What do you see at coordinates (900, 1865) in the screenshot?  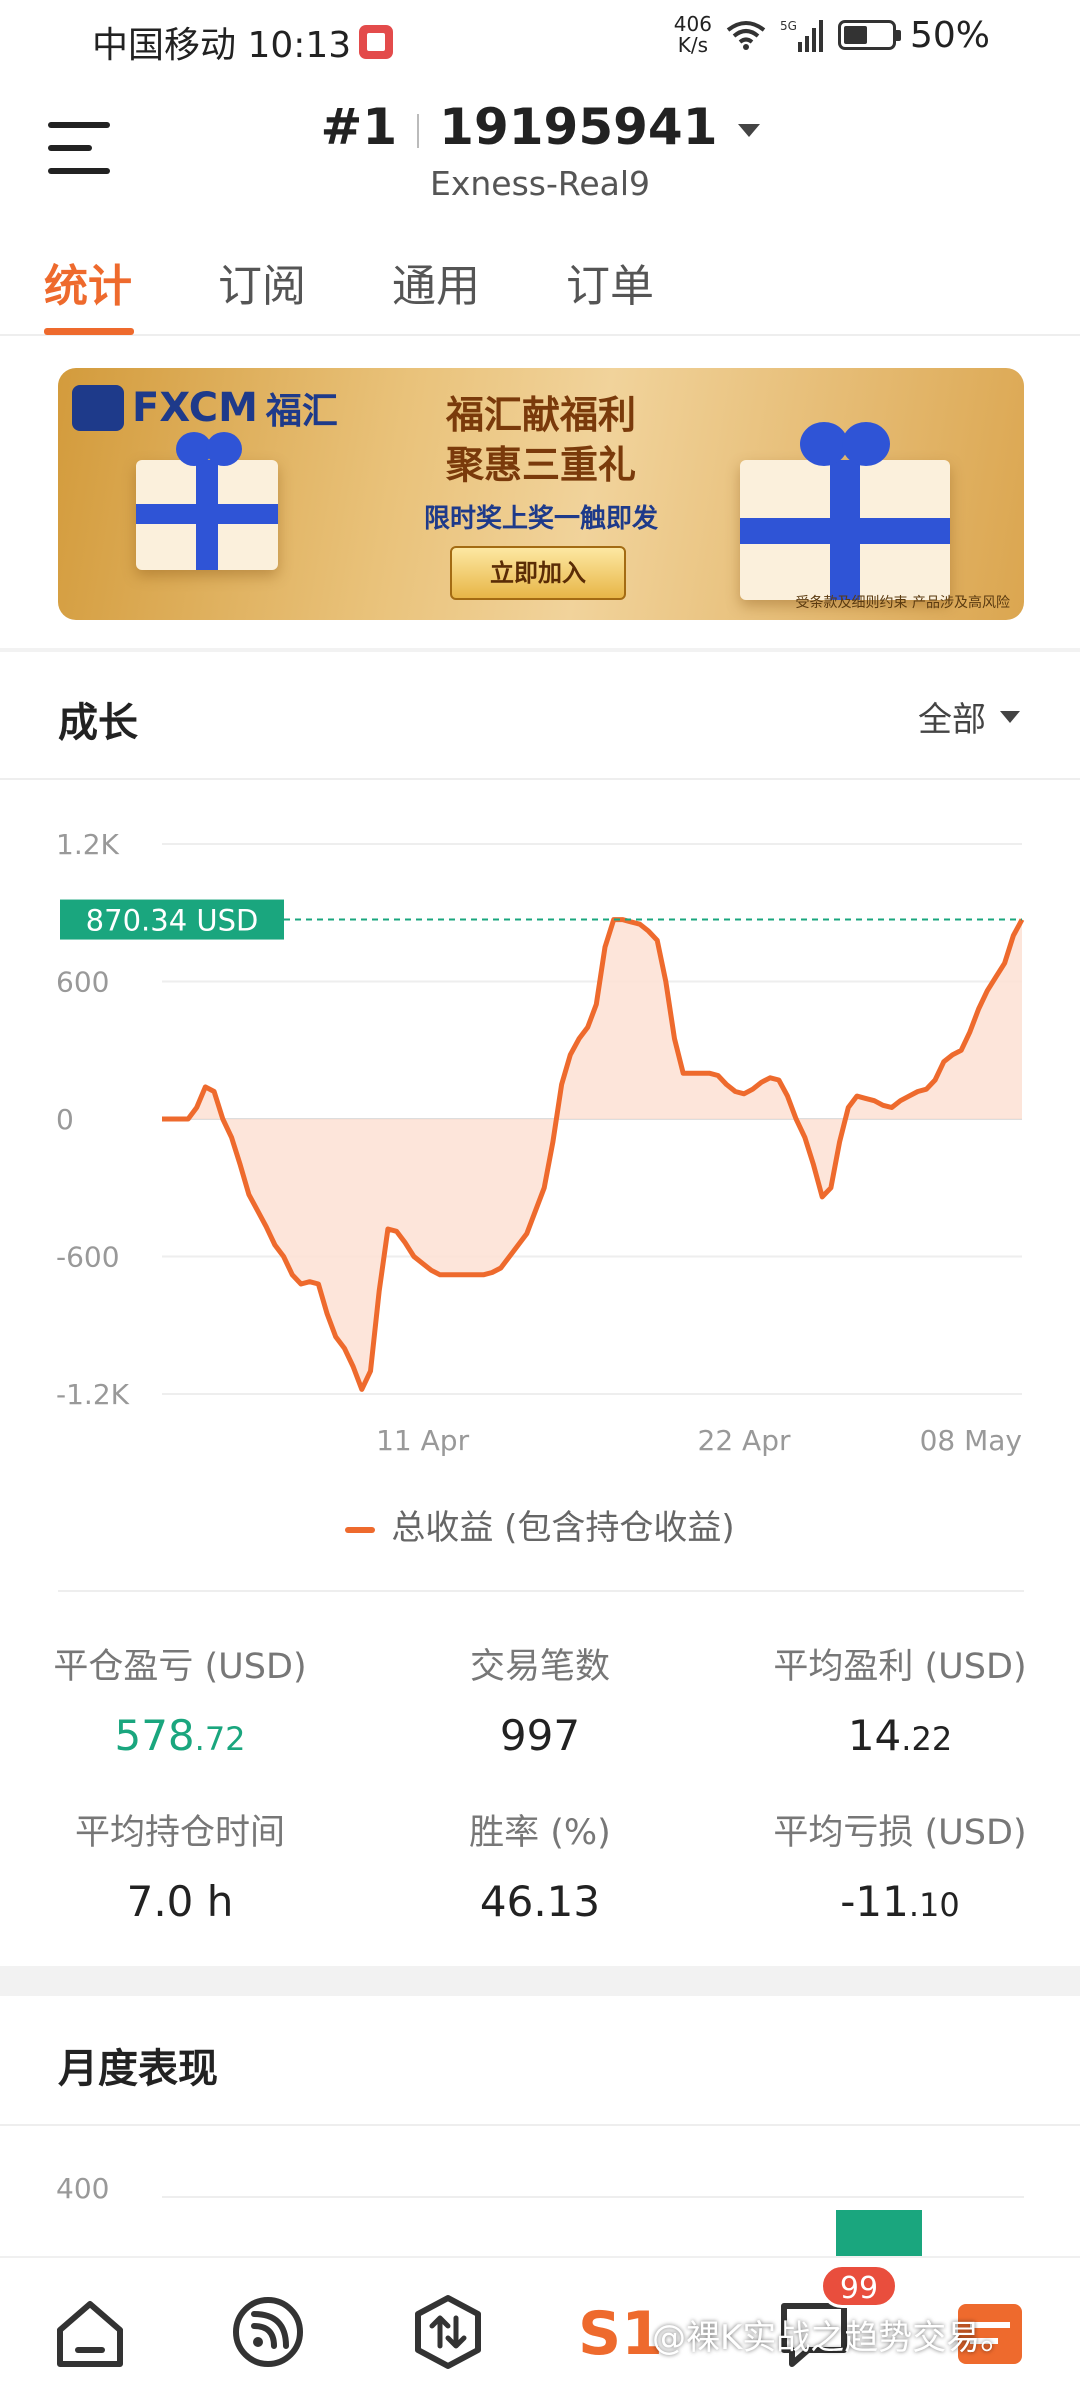 I see `stat-avg-loss: 平均亏损 (USD) -11.10` at bounding box center [900, 1865].